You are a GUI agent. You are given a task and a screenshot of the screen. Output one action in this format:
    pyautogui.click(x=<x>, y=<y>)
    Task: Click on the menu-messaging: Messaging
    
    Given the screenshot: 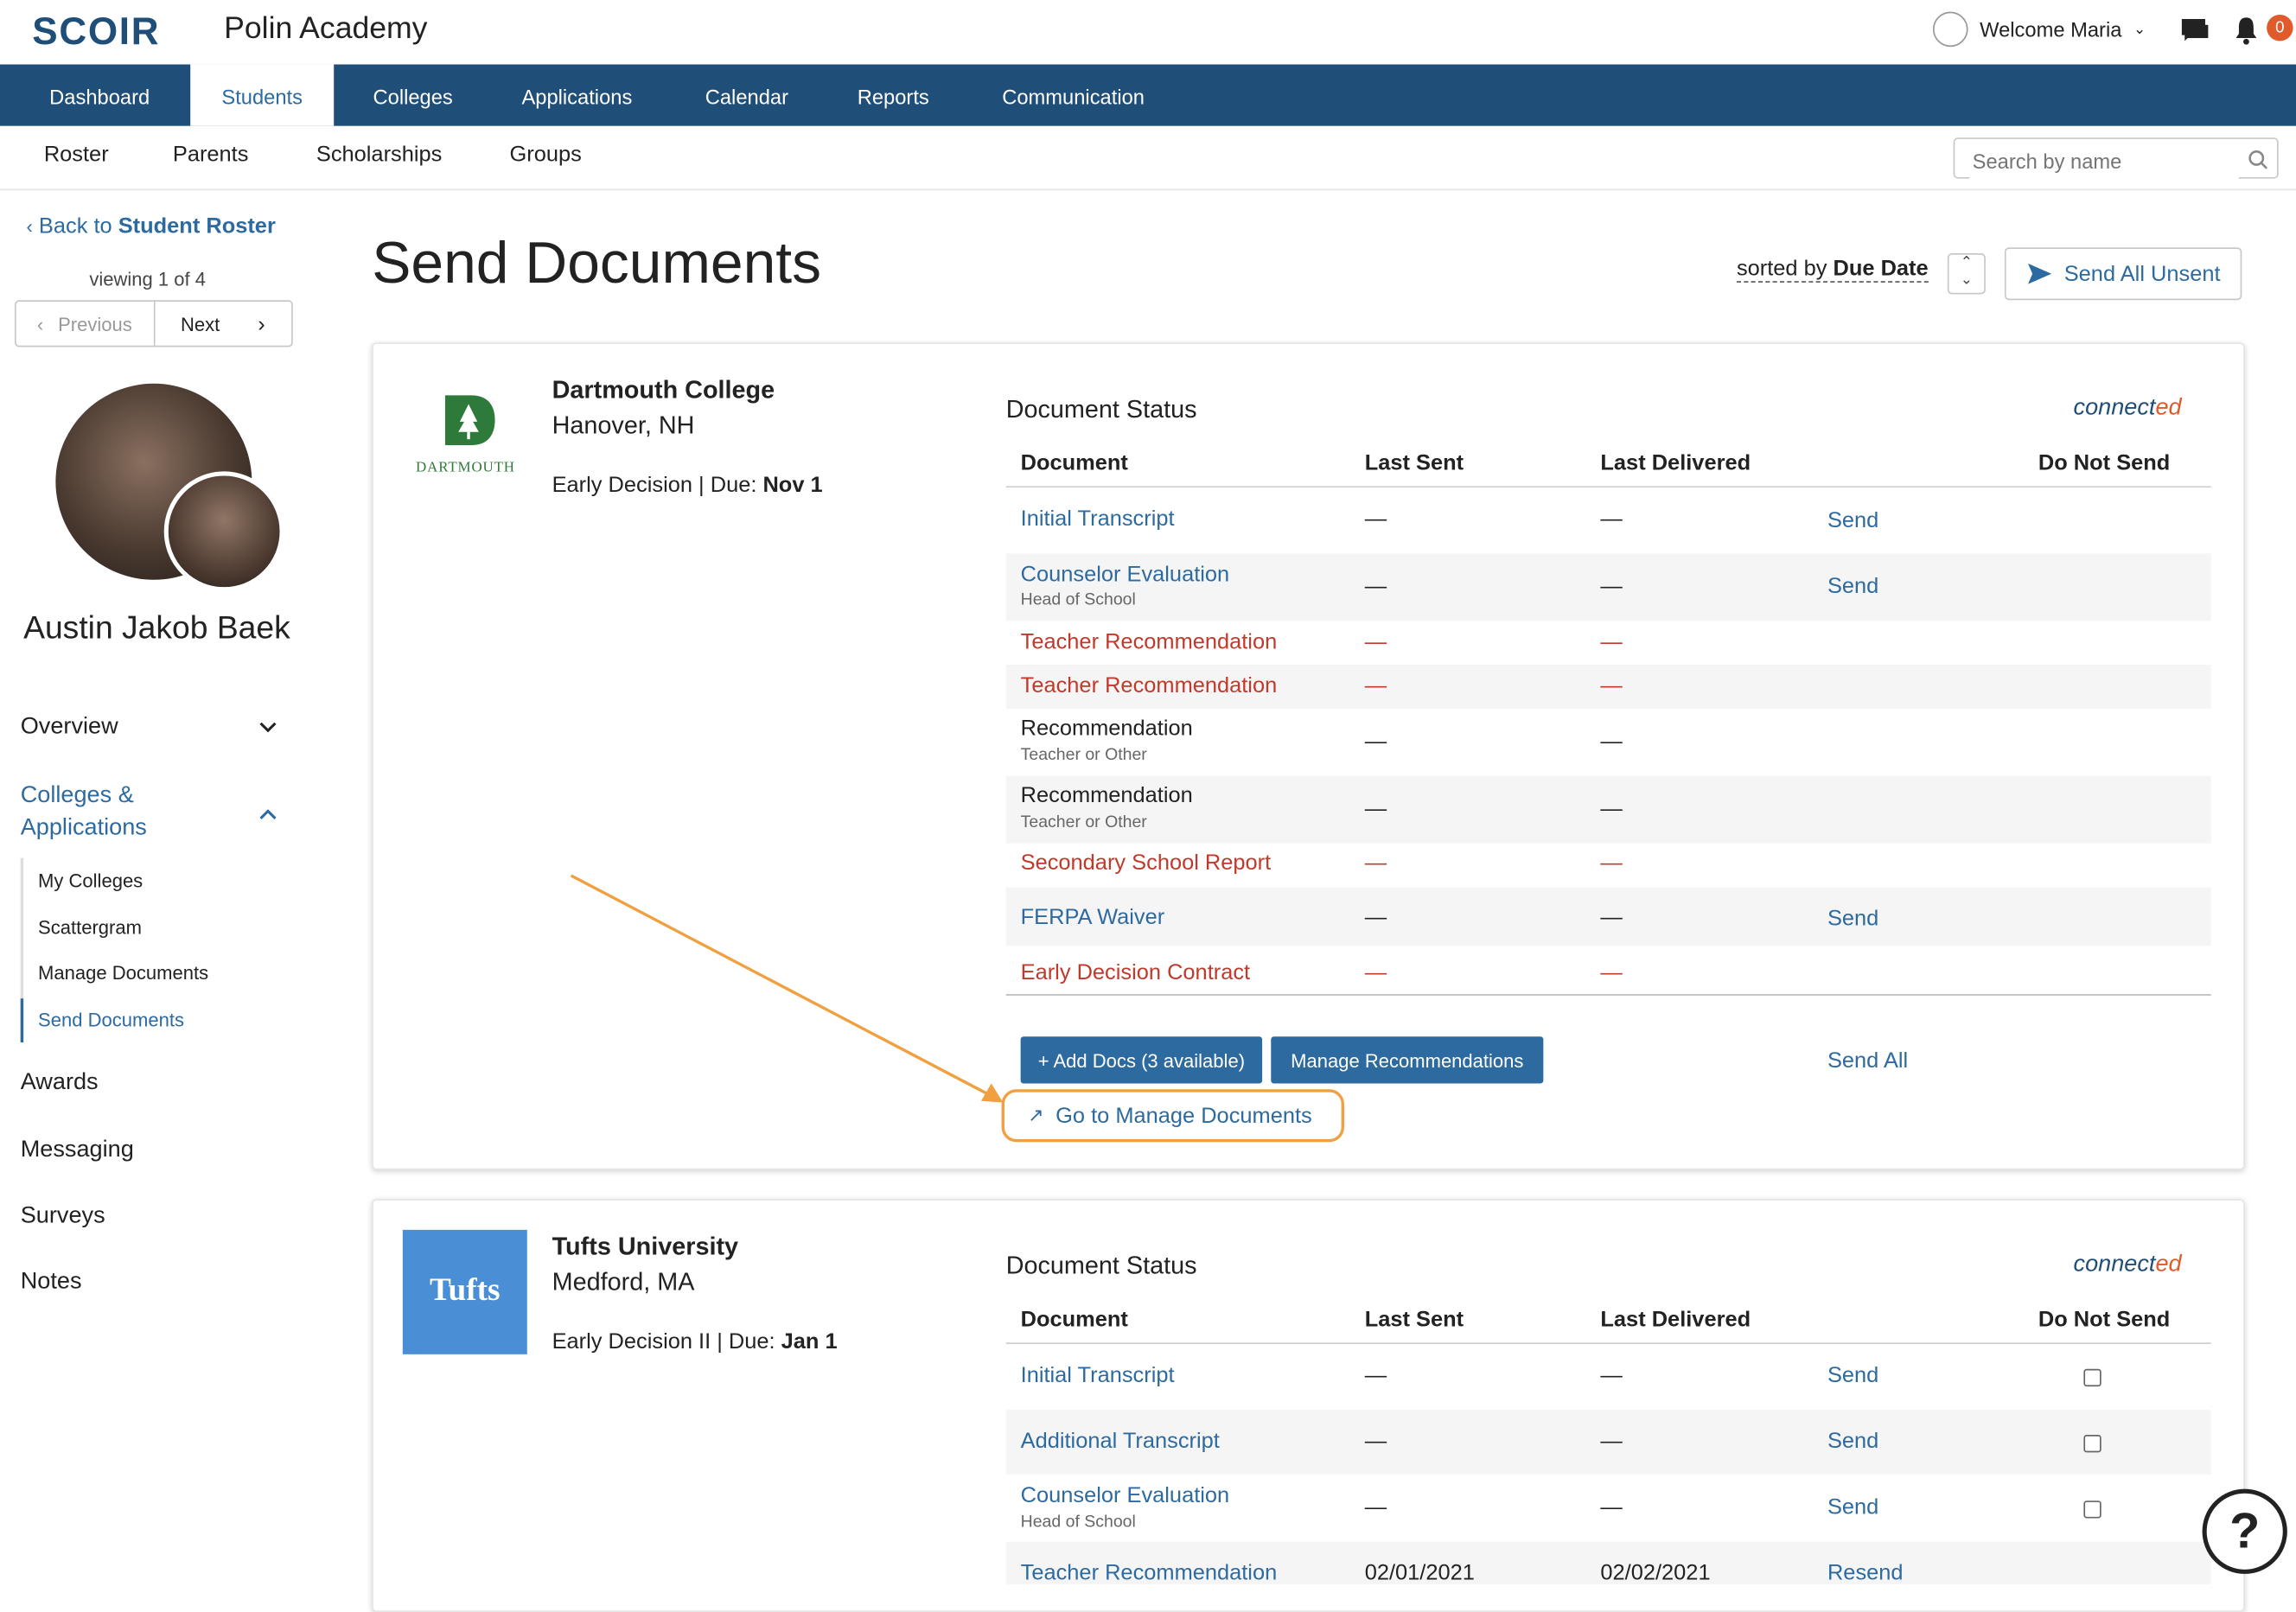 What is the action you would take?
    pyautogui.click(x=77, y=1150)
    